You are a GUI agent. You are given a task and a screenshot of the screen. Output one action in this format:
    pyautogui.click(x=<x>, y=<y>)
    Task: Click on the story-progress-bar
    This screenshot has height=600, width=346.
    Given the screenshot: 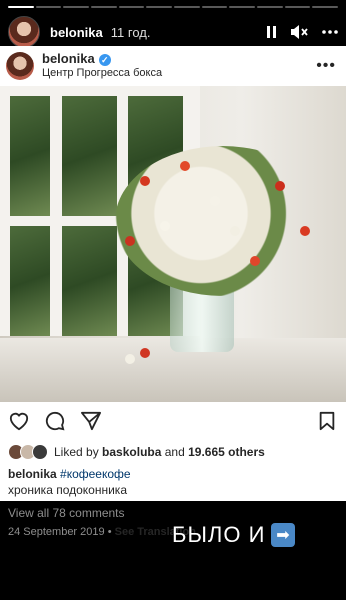 What is the action you would take?
    pyautogui.click(x=173, y=7)
    